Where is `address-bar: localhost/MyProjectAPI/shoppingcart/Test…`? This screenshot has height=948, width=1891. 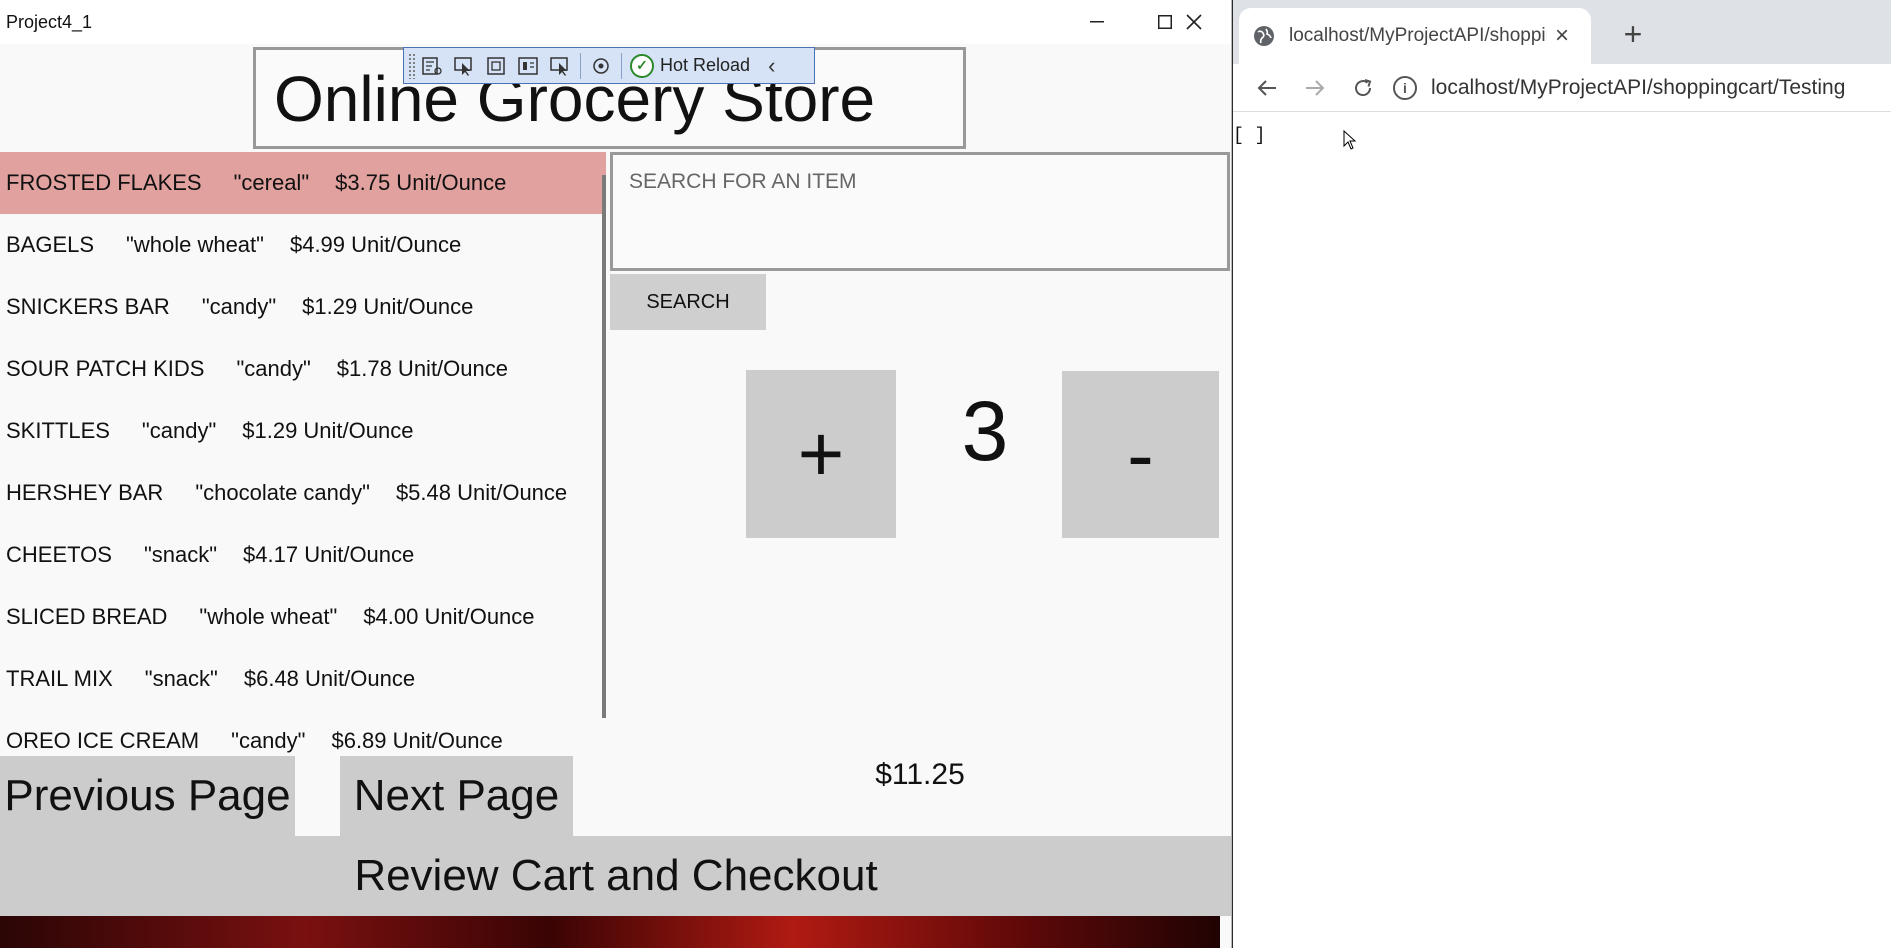 address-bar: localhost/MyProjectAPI/shoppingcart/Test… is located at coordinates (1638, 88).